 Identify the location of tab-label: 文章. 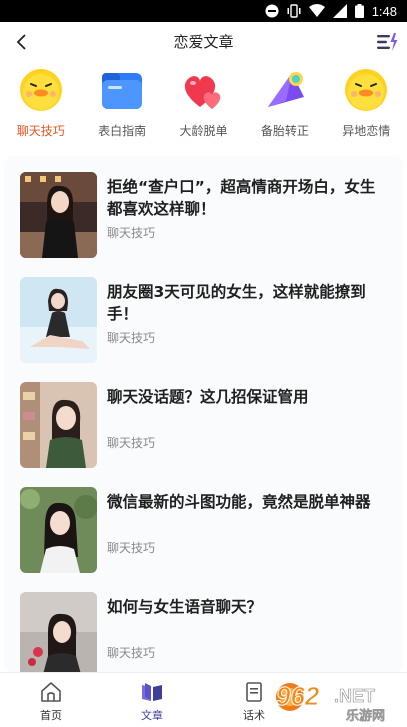
(152, 715).